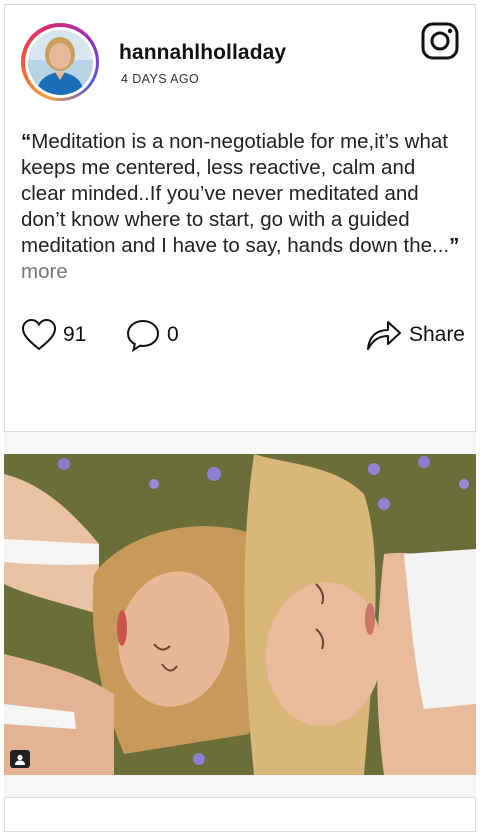  What do you see at coordinates (202, 53) in the screenshot?
I see `username: hannahlholladay` at bounding box center [202, 53].